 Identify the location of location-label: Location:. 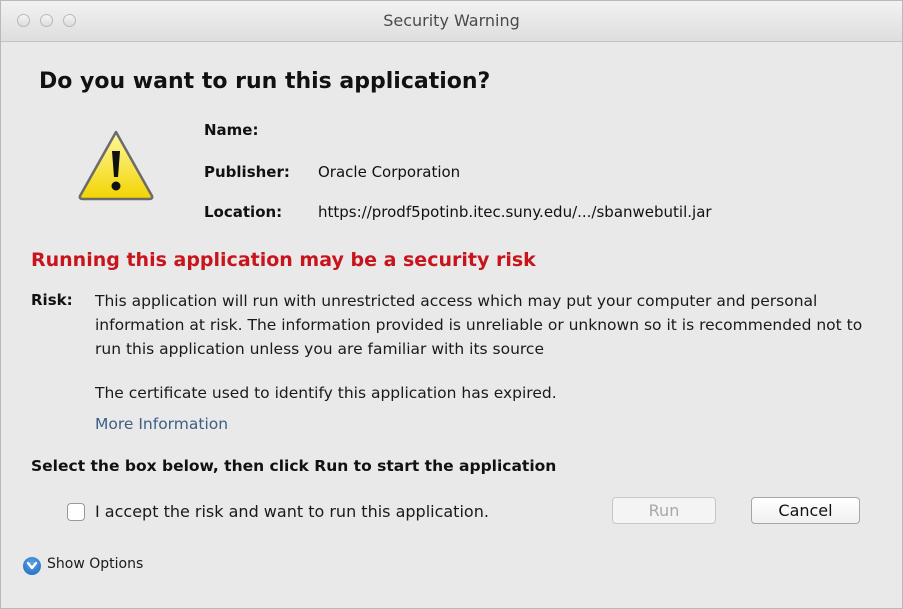
(243, 212).